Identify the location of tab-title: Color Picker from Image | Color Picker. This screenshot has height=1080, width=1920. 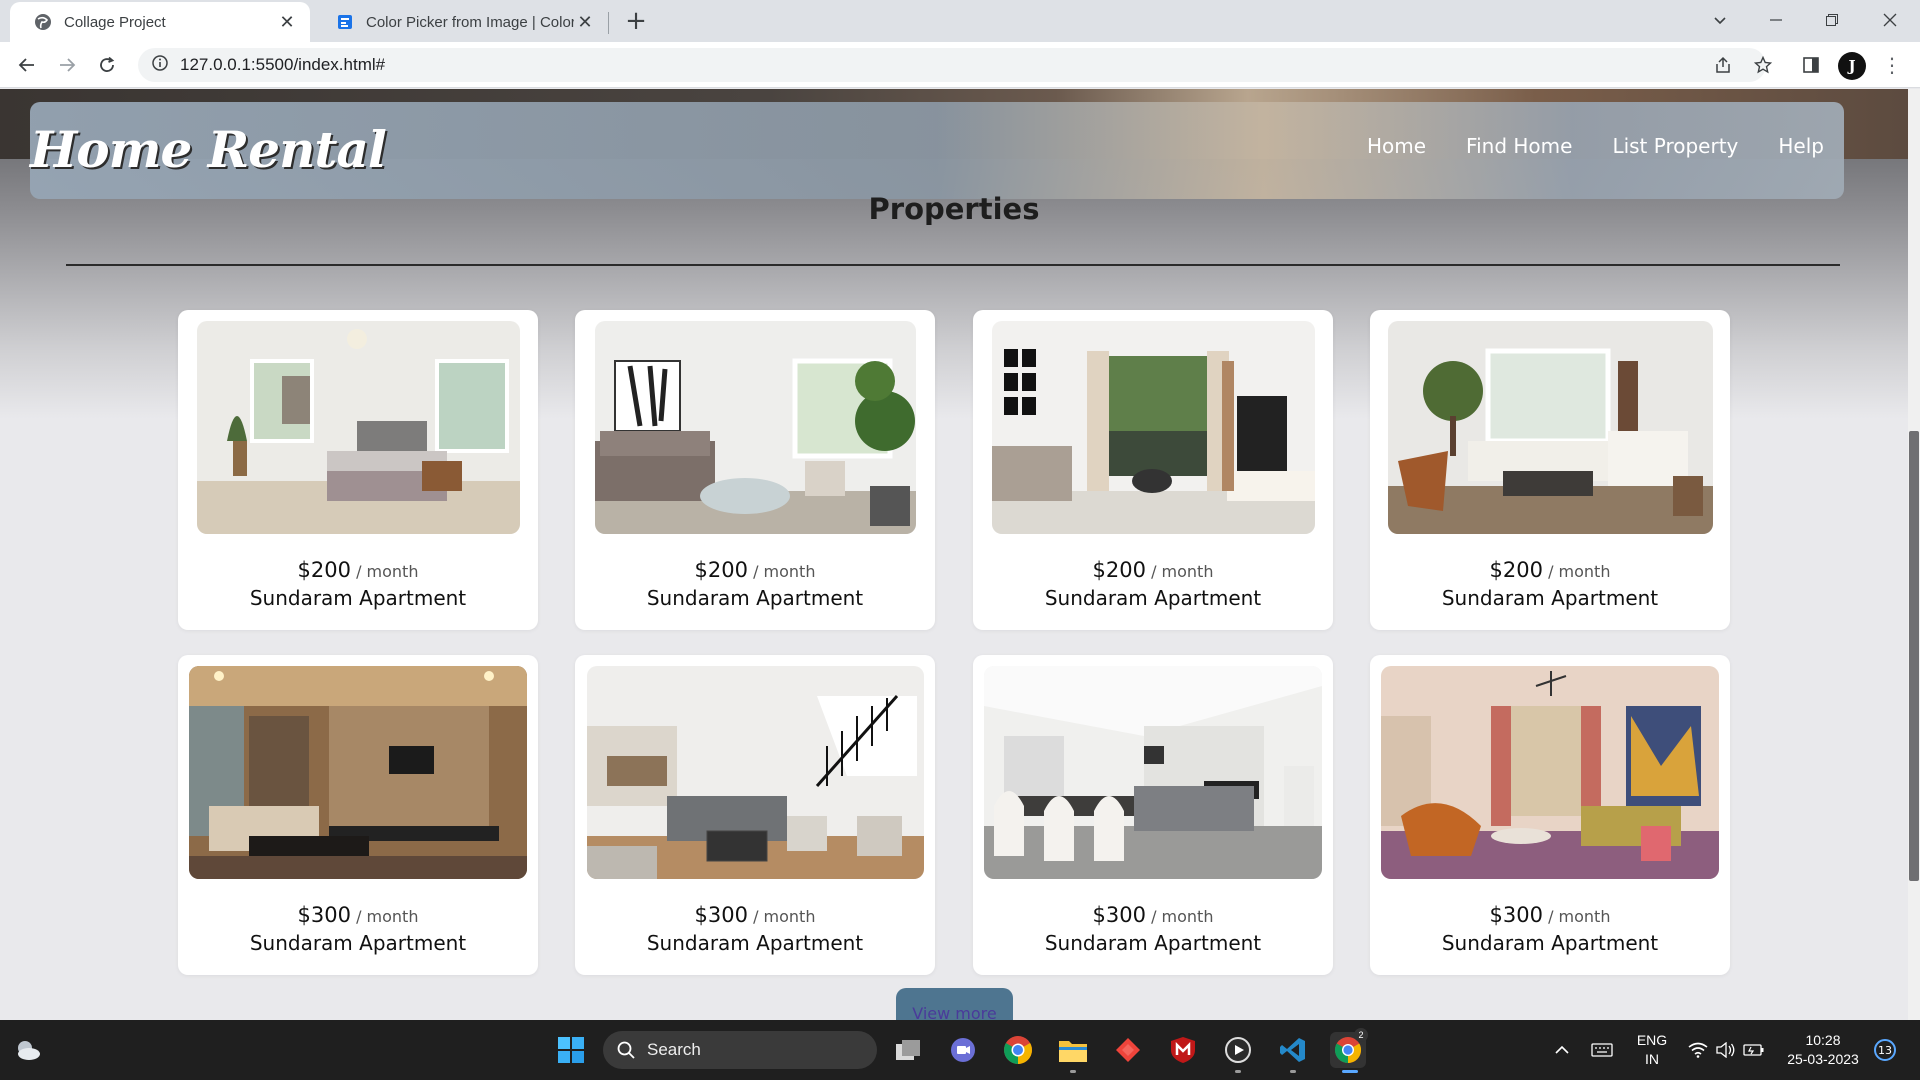
(470, 22).